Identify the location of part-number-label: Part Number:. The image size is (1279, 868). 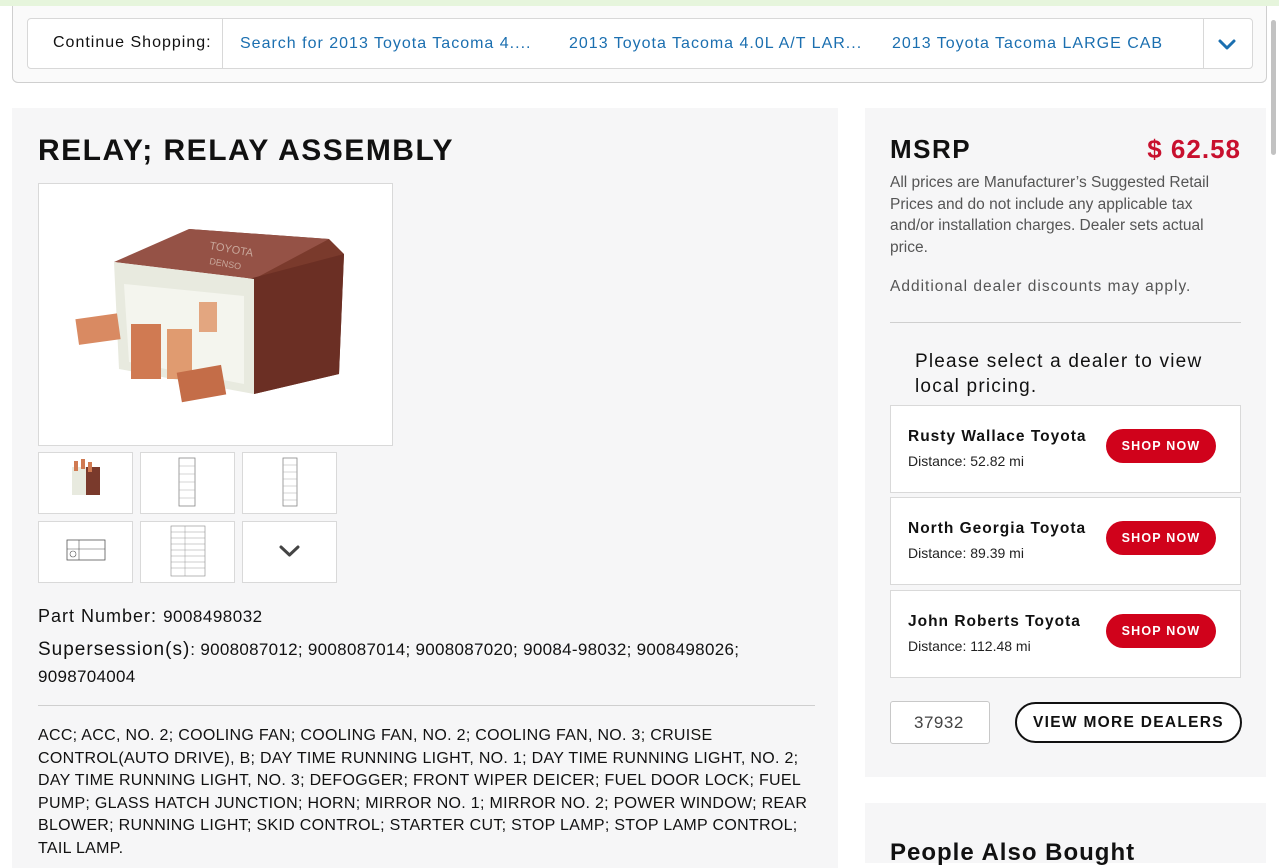
(98, 616).